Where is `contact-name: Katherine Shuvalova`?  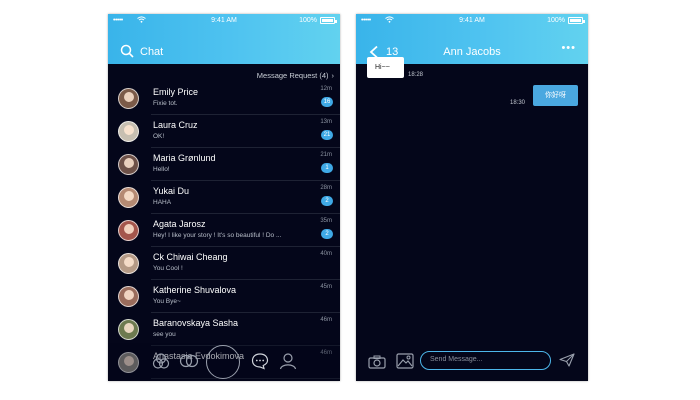
contact-name: Katherine Shuvalova is located at coordinates (195, 290).